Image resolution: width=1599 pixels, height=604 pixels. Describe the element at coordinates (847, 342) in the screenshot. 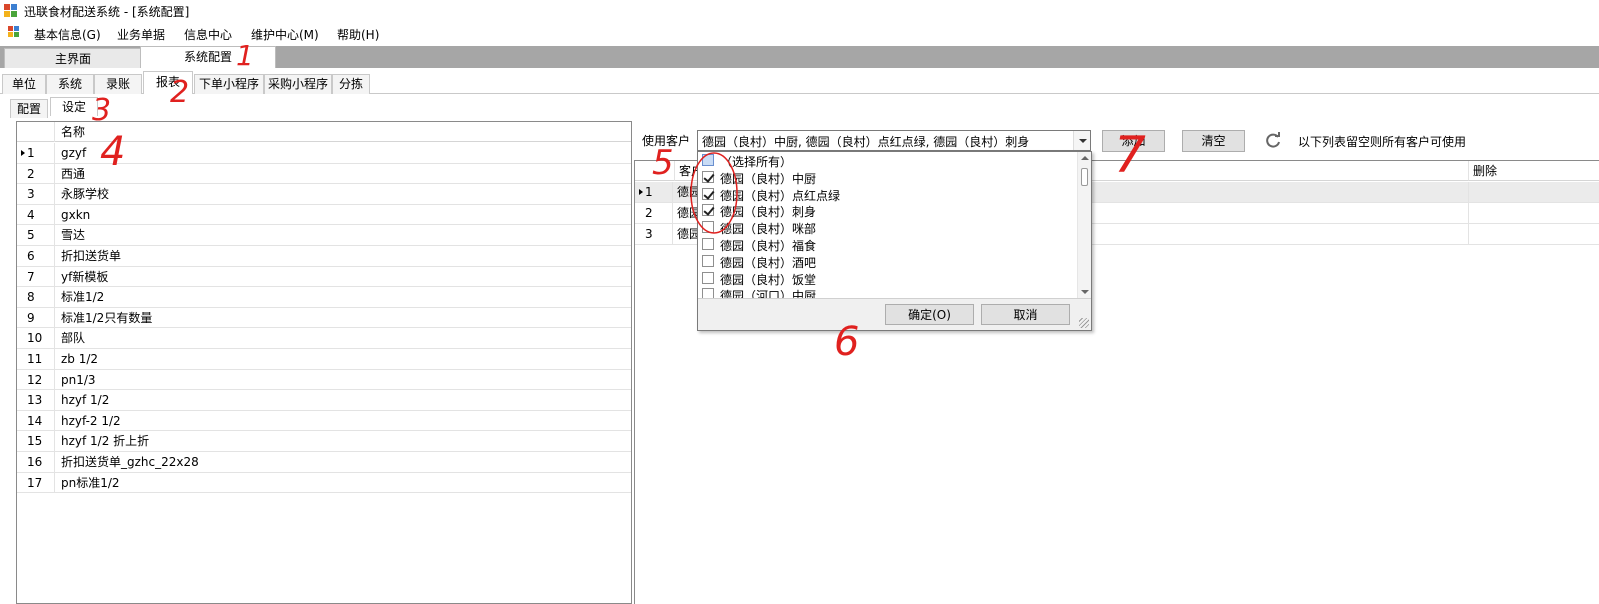

I see `annotation-6: 6` at that location.